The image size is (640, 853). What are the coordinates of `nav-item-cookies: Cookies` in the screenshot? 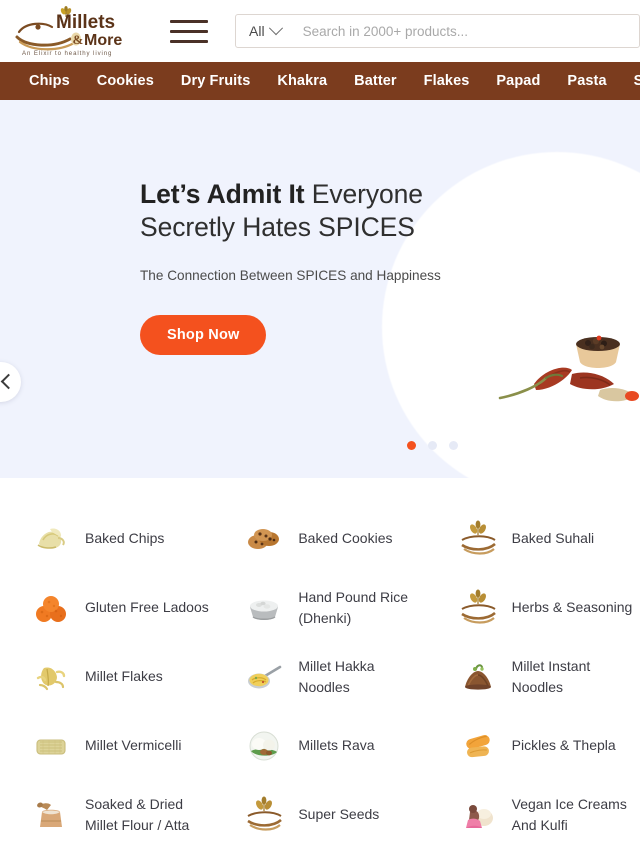 It's located at (125, 81).